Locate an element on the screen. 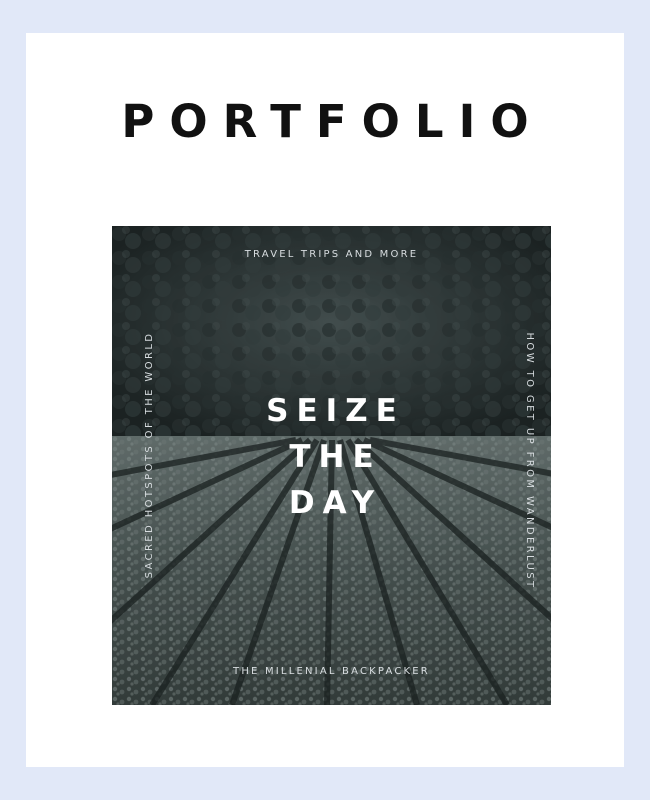 The height and width of the screenshot is (800, 650). headline-line-3: DAY is located at coordinates (335, 503).